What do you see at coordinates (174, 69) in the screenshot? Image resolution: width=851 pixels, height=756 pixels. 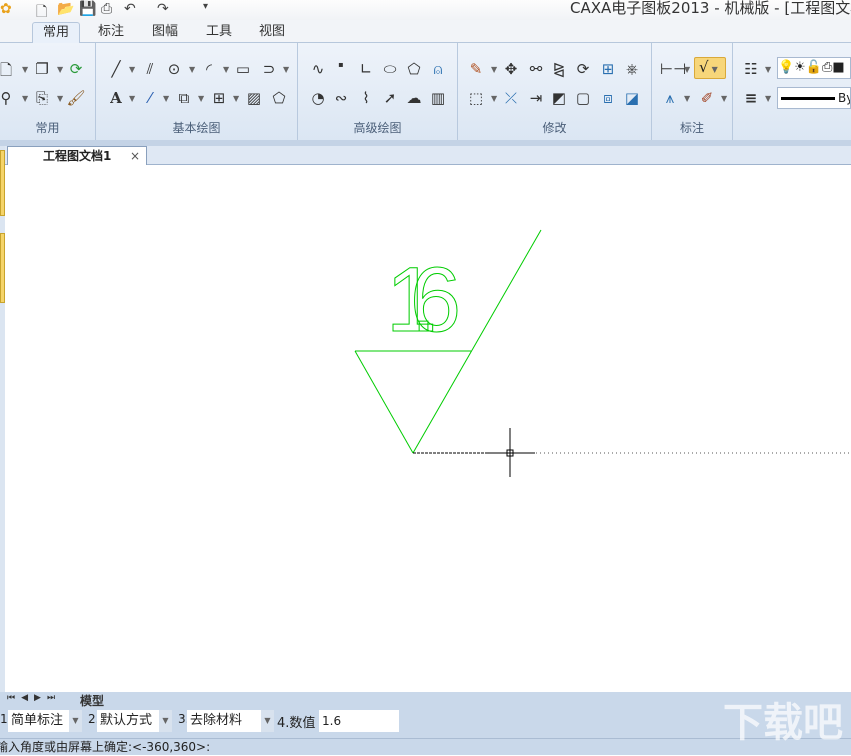 I see `circle-icon: ⊙` at bounding box center [174, 69].